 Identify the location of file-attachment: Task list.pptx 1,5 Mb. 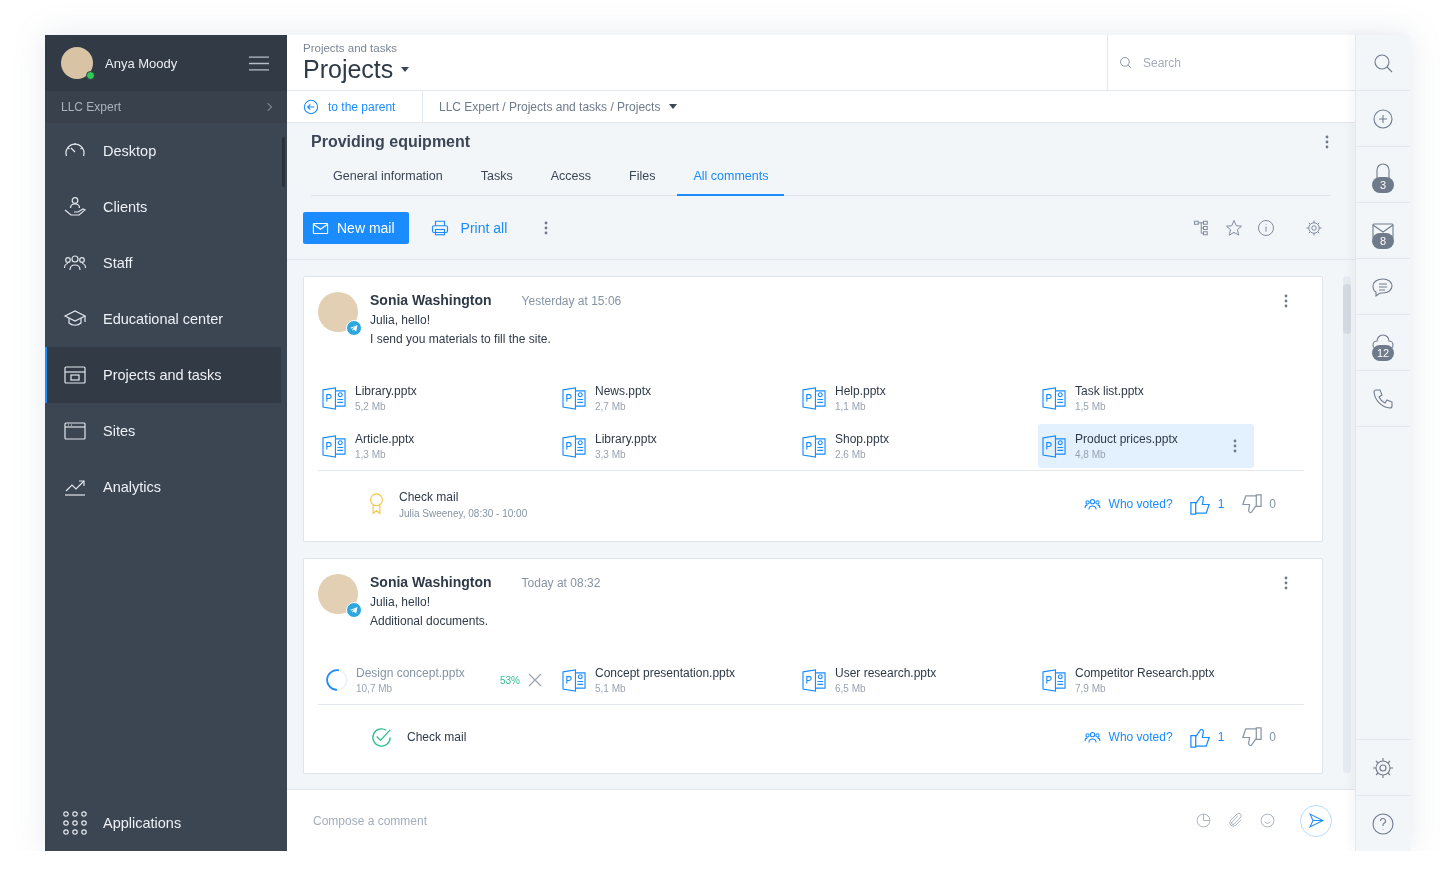
(1158, 398).